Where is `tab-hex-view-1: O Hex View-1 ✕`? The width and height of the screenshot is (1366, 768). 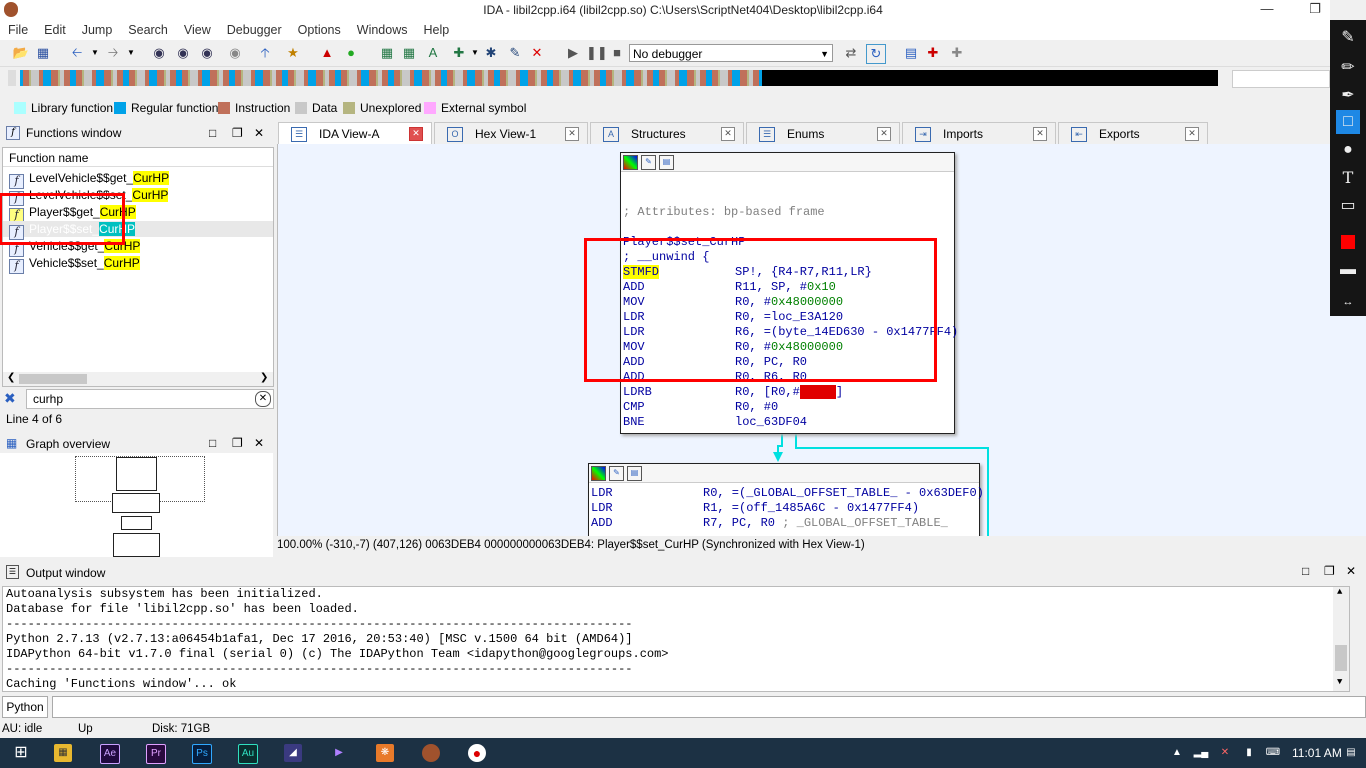
tab-hex-view-1: O Hex View-1 ✕ is located at coordinates (511, 133).